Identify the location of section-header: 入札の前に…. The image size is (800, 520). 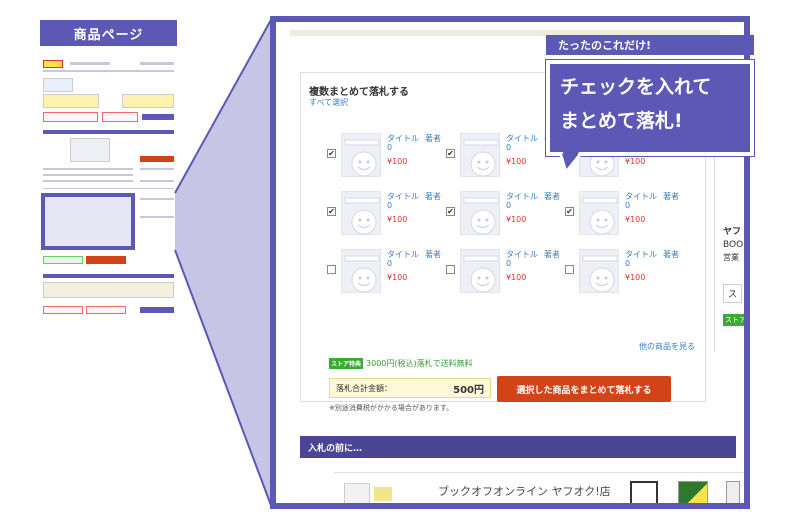
(518, 447).